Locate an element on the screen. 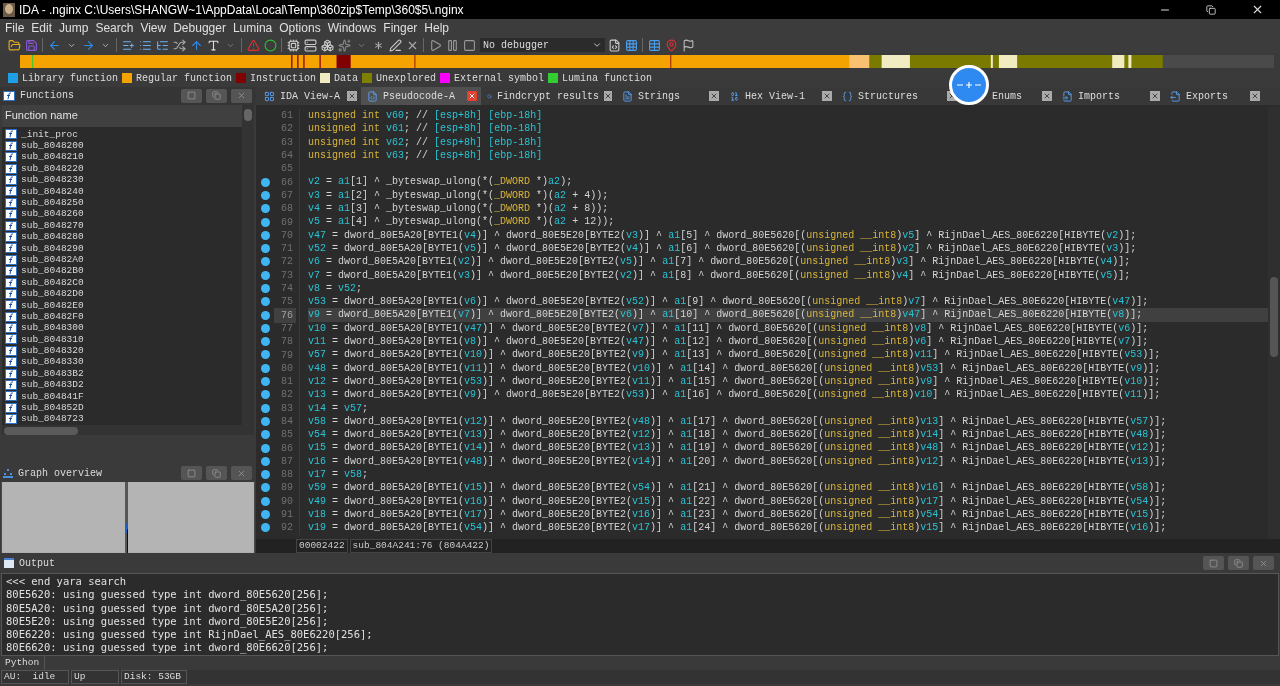 The width and height of the screenshot is (1280, 686). code-line: v17 = v58; is located at coordinates (339, 475).